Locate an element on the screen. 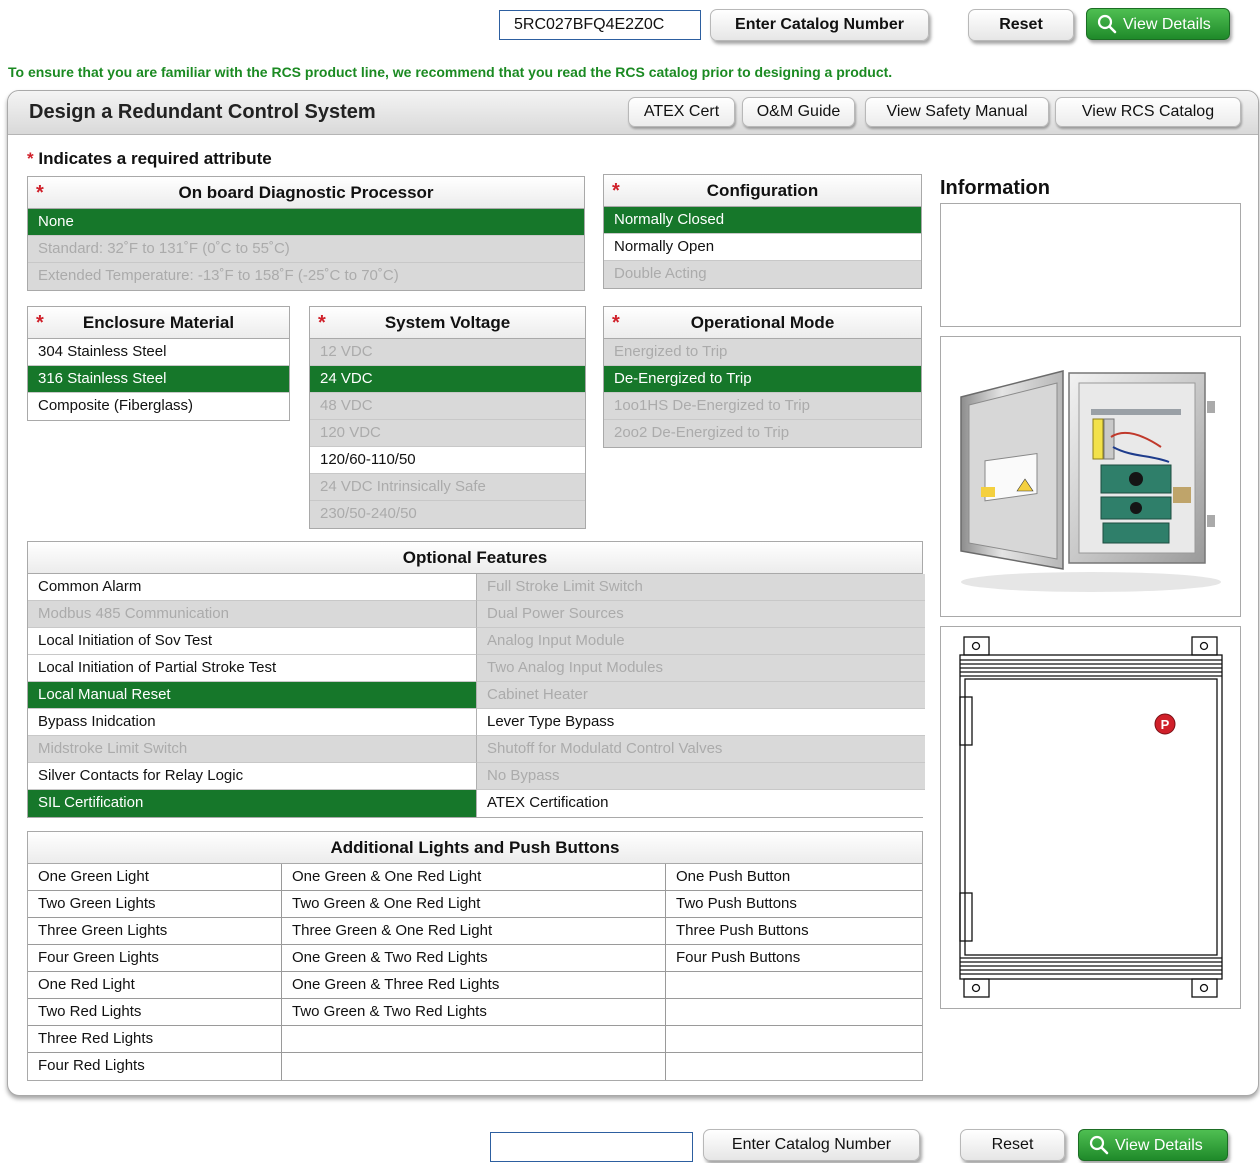 This screenshot has height=1163, width=1260. option-item: Double Acting is located at coordinates (762, 274).